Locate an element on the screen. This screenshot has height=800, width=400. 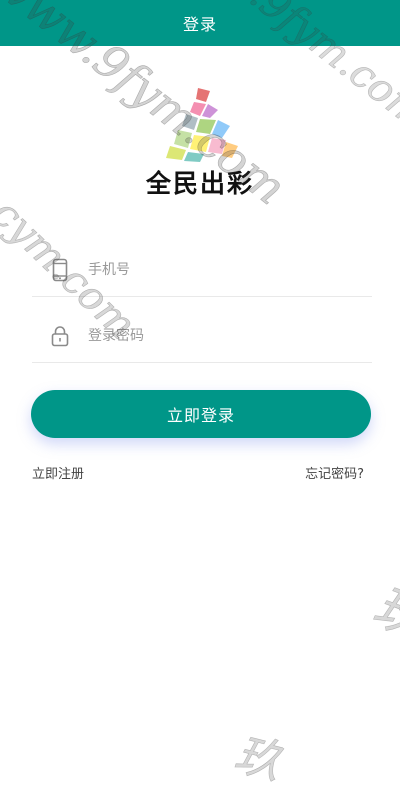
phone-icon is located at coordinates (60, 270).